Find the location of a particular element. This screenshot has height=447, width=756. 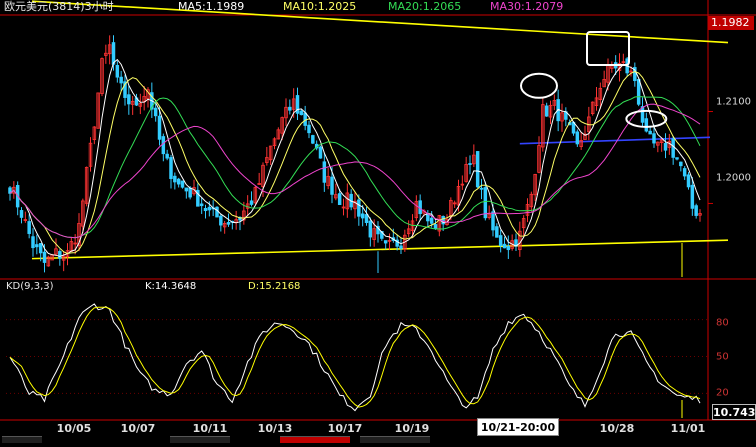

kd-tick-label: 20 is located at coordinates (722, 393).